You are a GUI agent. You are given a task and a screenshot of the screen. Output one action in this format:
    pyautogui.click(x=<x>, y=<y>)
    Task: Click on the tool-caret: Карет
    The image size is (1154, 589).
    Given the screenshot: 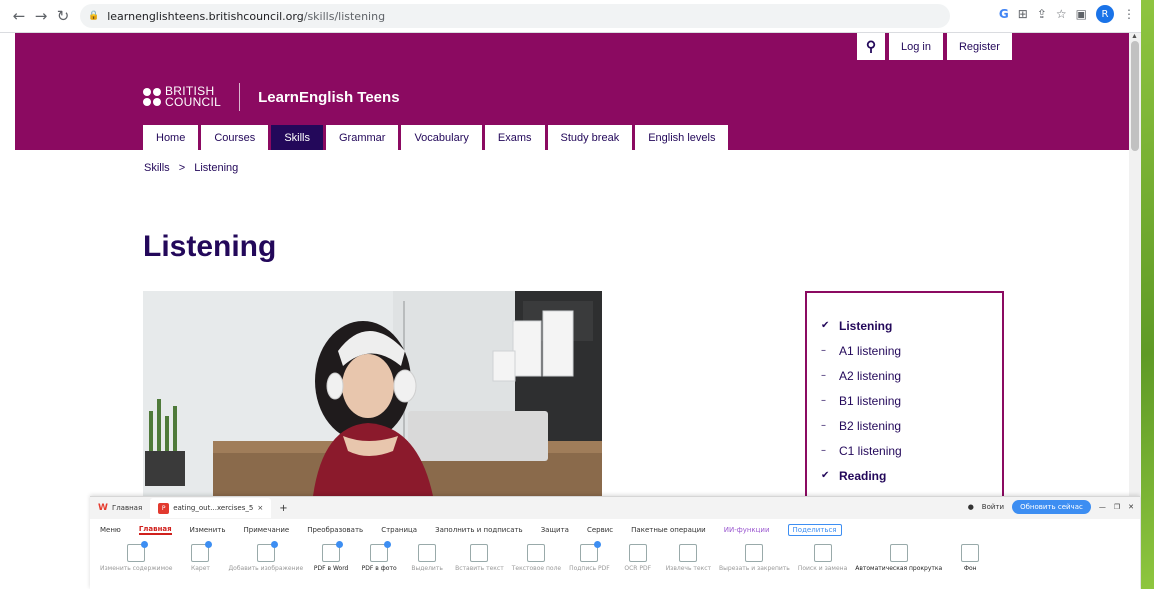 What is the action you would take?
    pyautogui.click(x=200, y=556)
    